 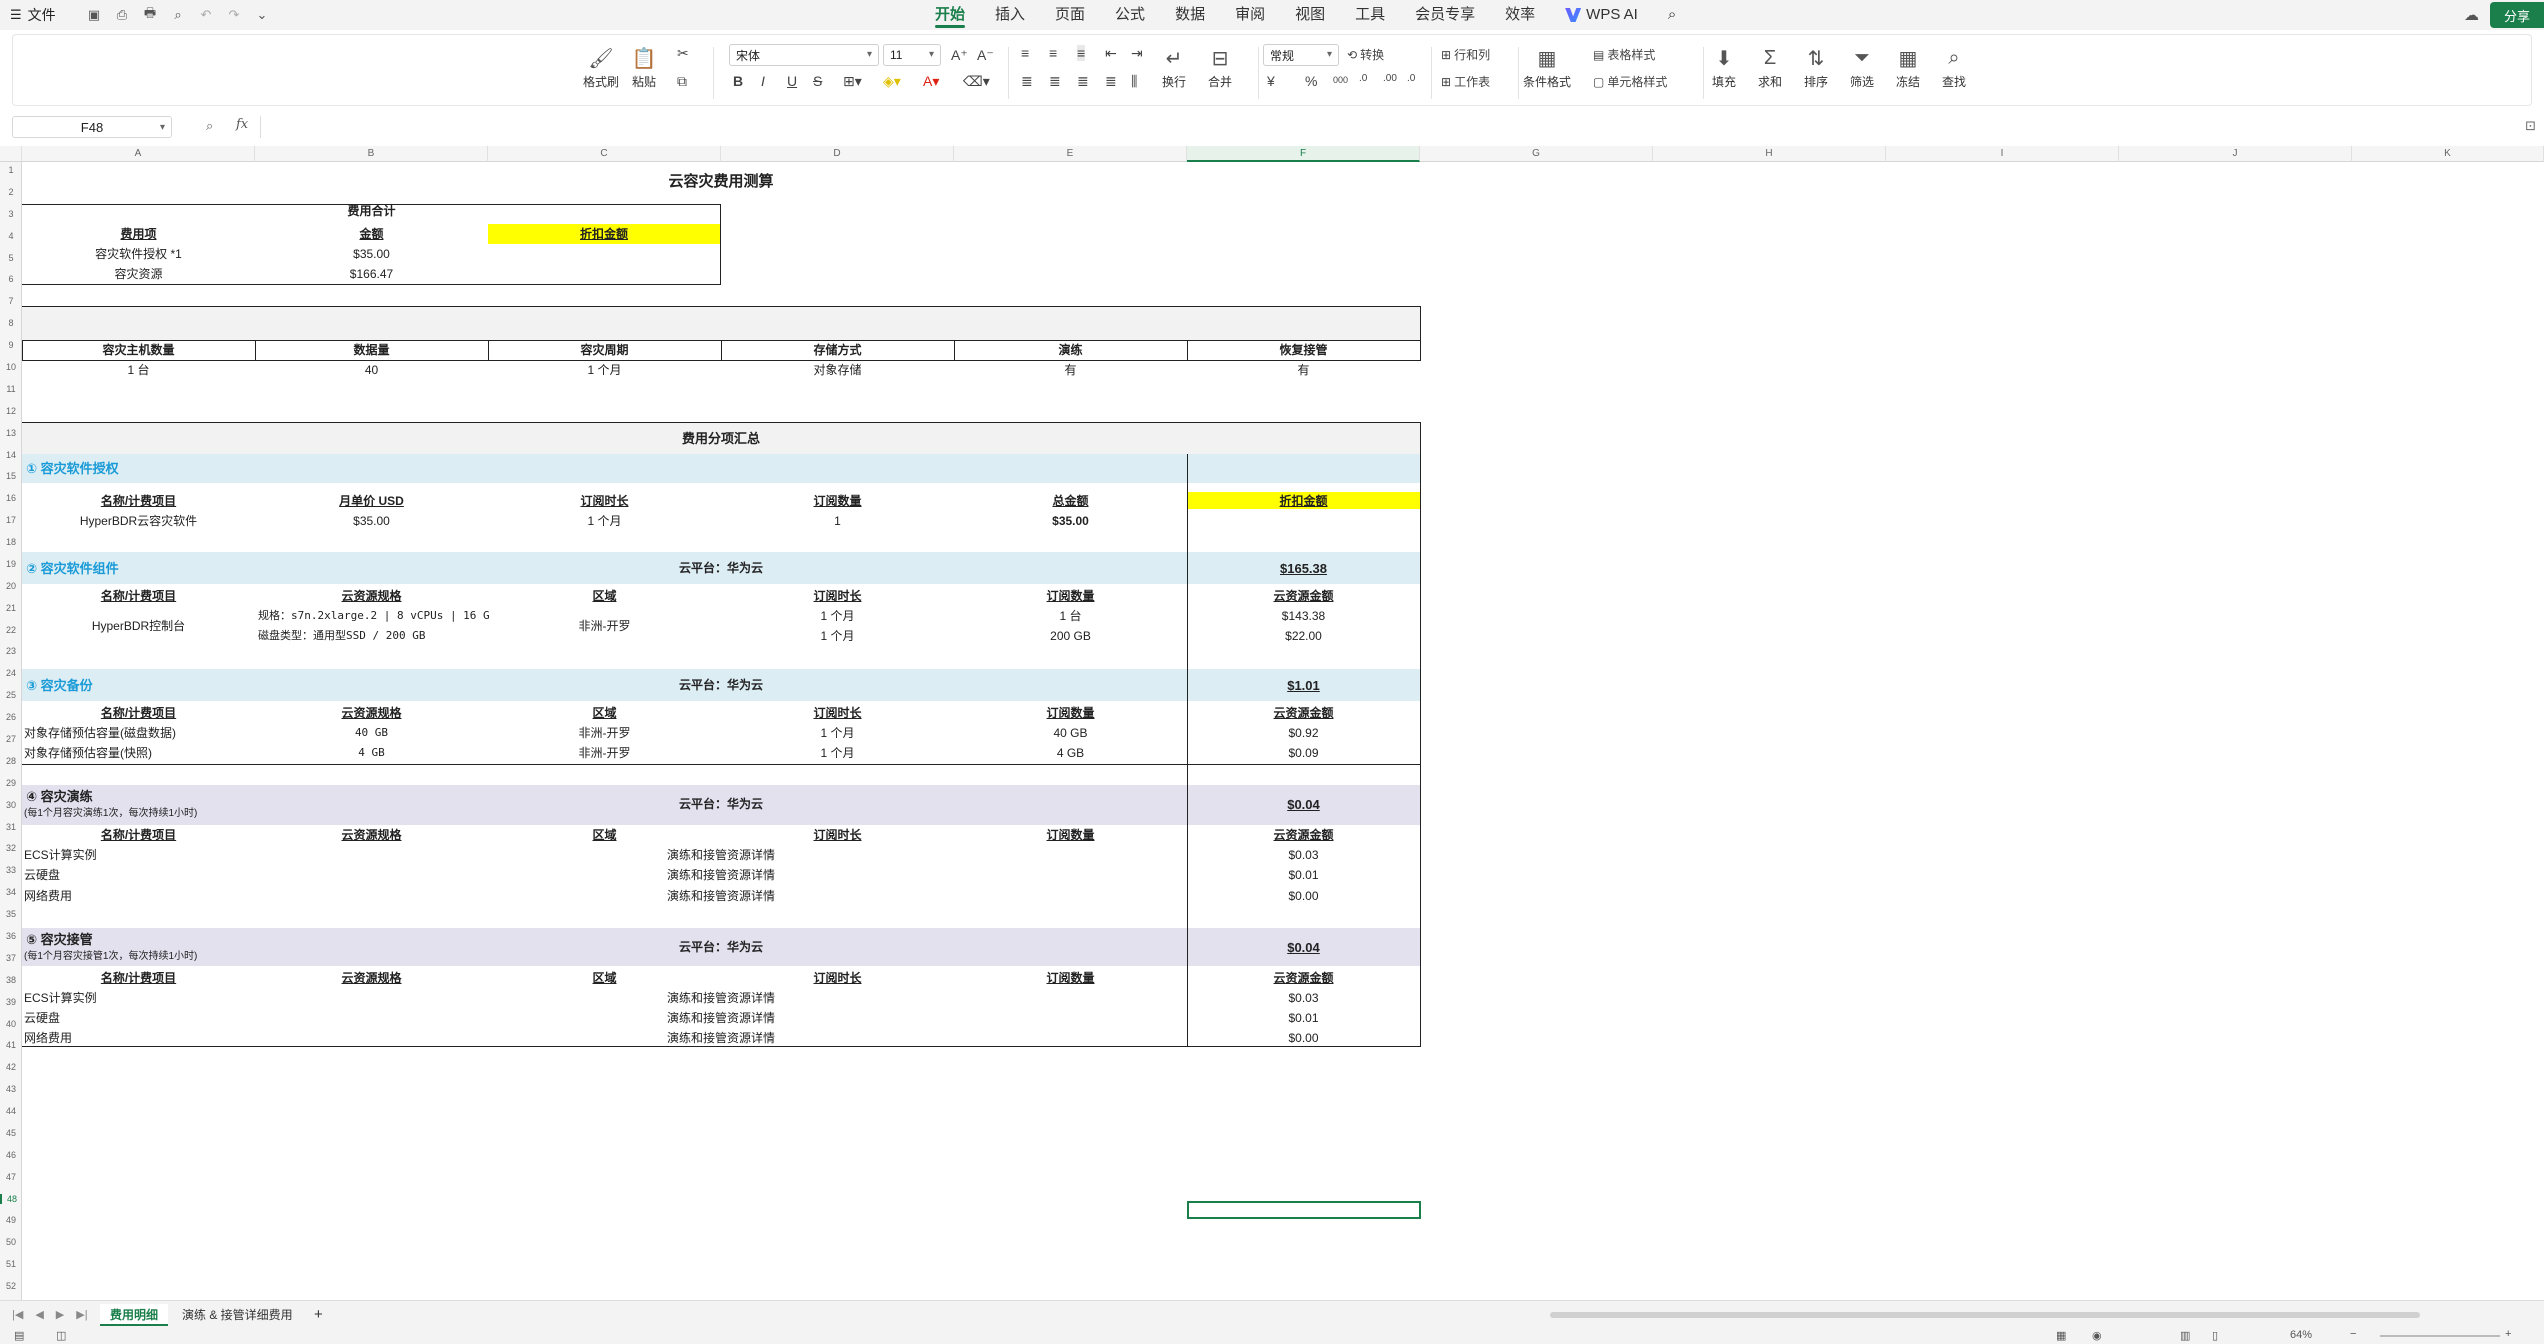 I want to click on format-painter-button: 🖌 格式刷, so click(x=601, y=67).